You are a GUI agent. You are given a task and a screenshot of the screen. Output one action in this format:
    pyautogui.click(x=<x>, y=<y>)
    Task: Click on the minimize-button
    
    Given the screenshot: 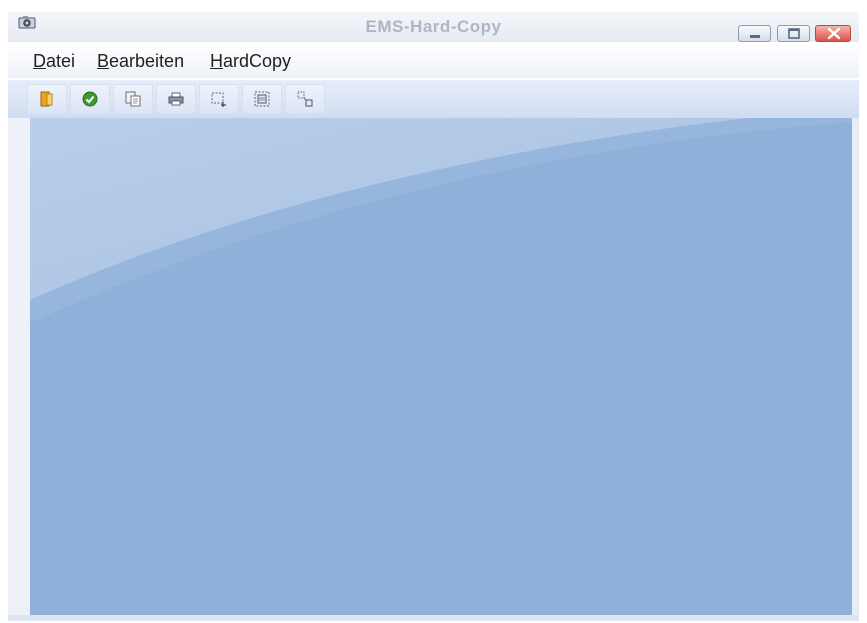 What is the action you would take?
    pyautogui.click(x=754, y=33)
    